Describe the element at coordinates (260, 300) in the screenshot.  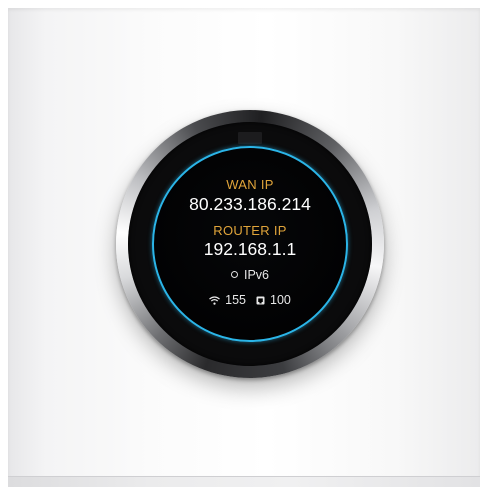
I see `ethernet-port-icon` at that location.